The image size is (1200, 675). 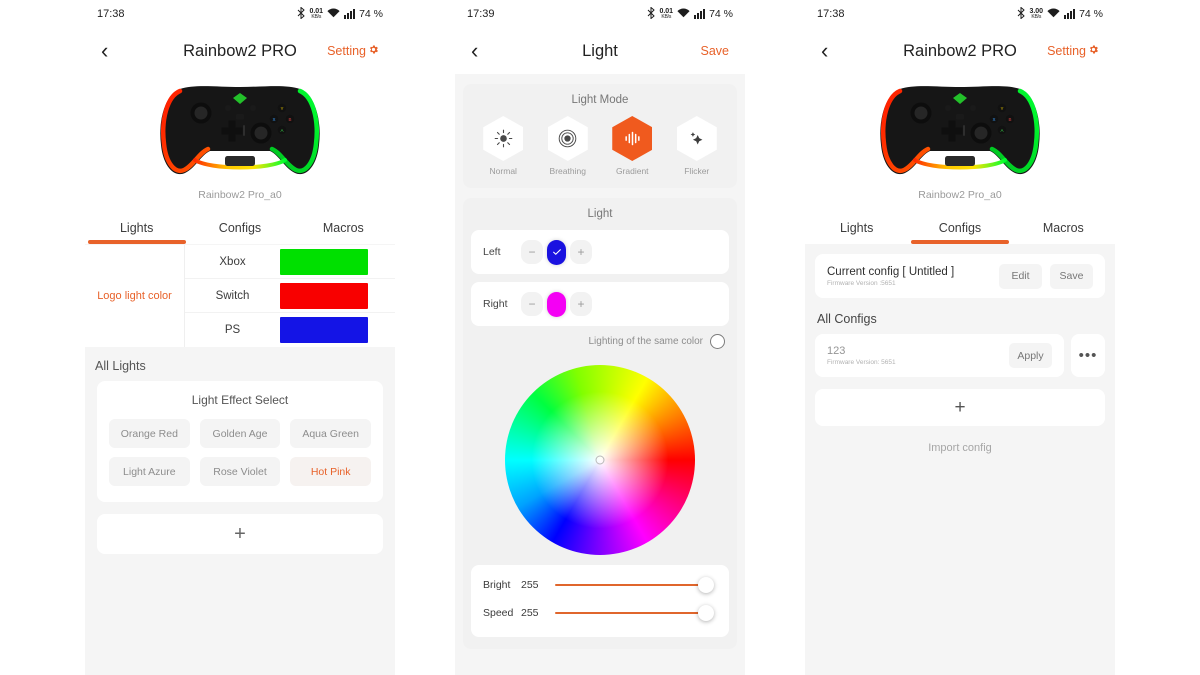 What do you see at coordinates (324, 330) in the screenshot?
I see `color-swatch-ps` at bounding box center [324, 330].